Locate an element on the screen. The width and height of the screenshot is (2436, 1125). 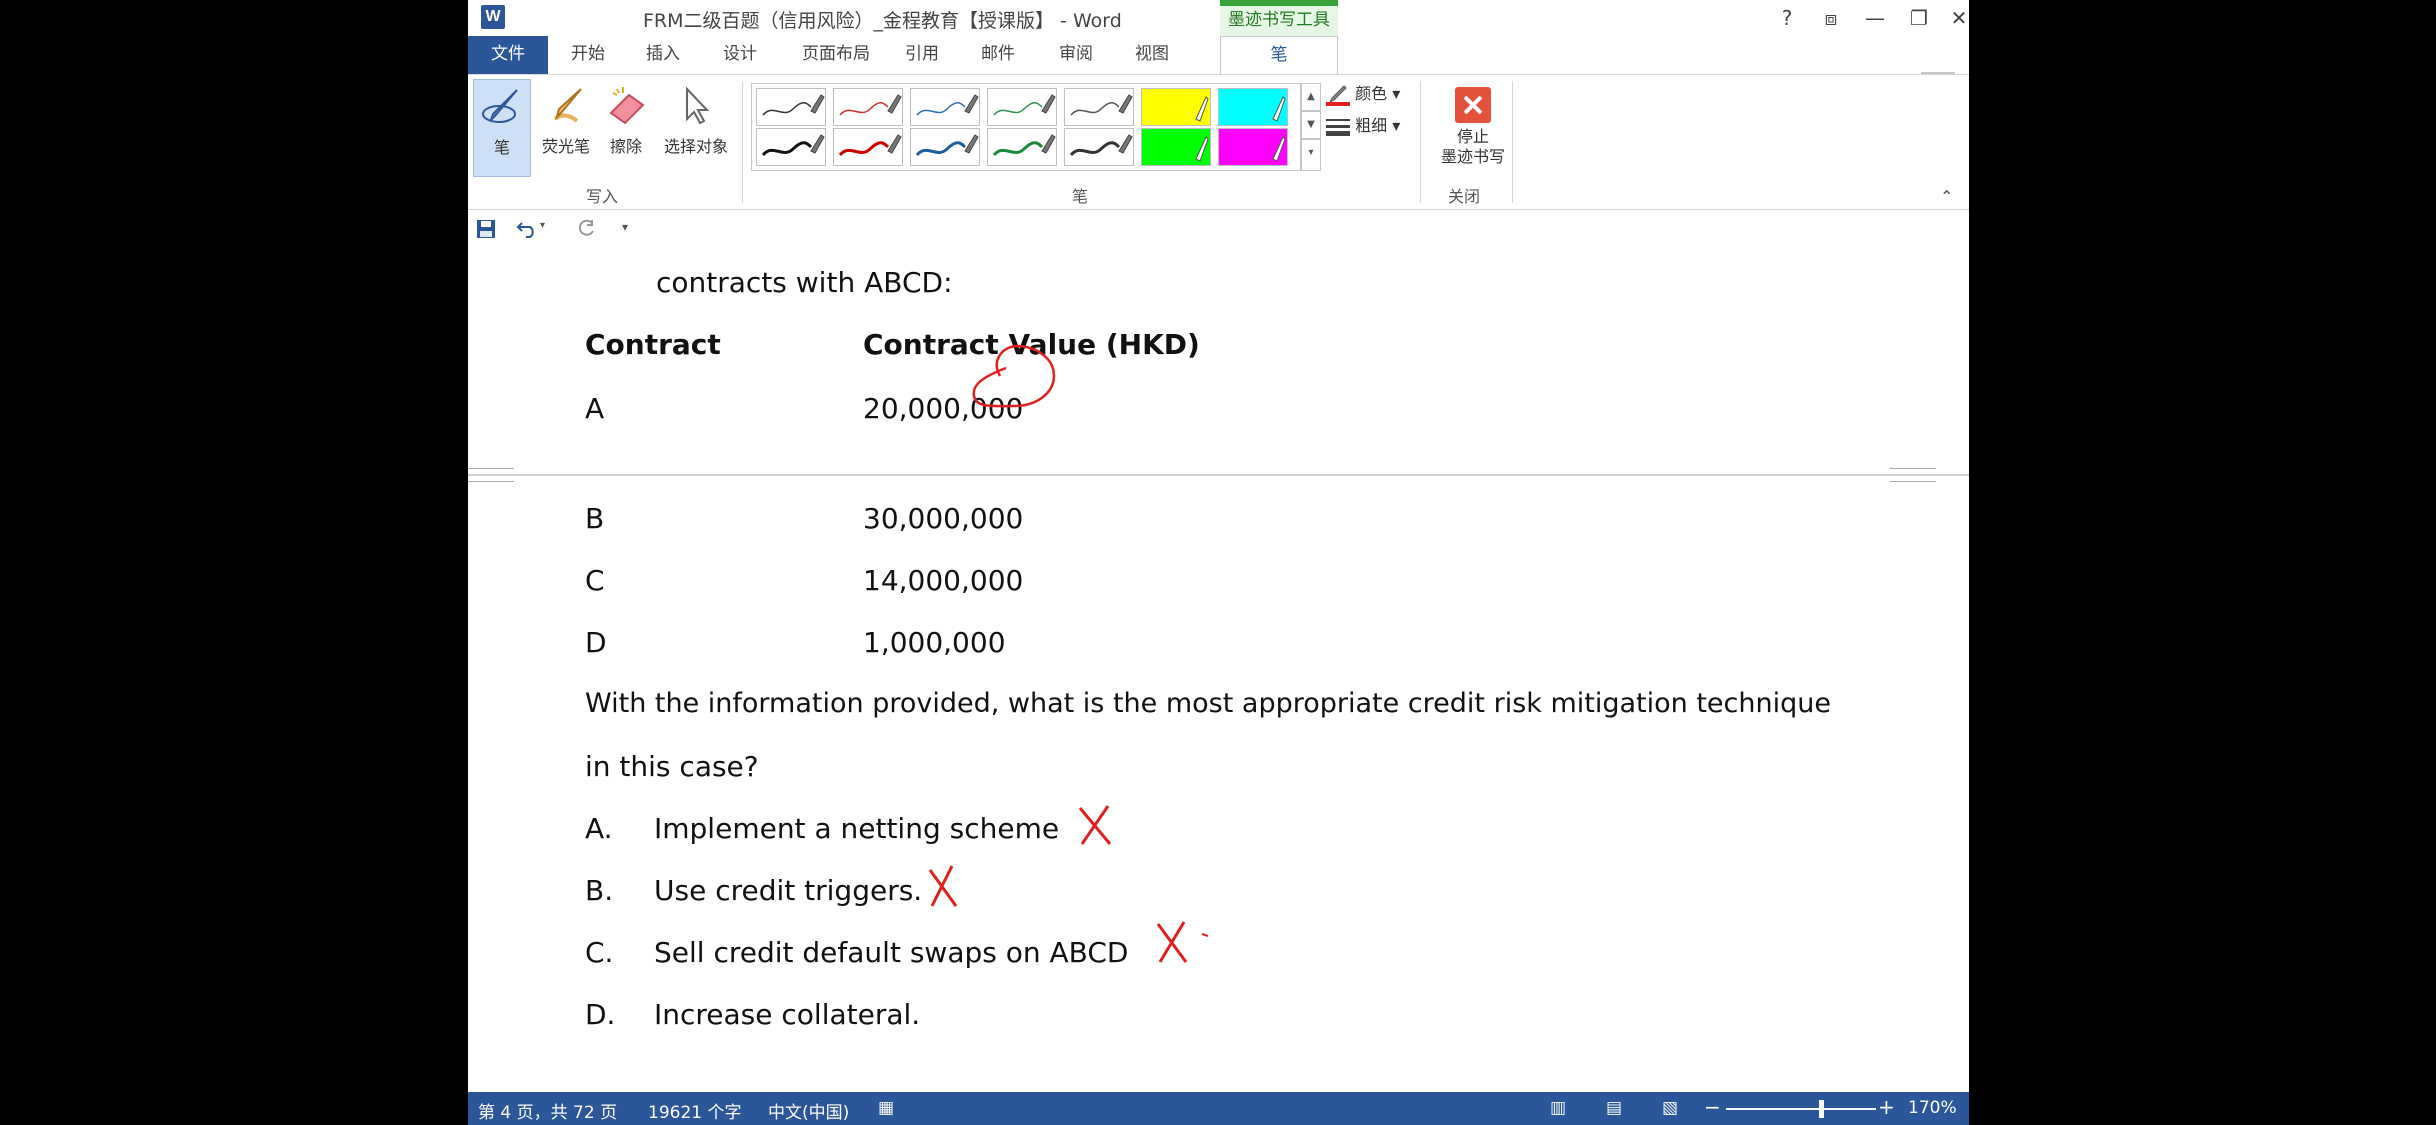
ribbon-tabs: 文件 开始 插入 设计 页面布局 引用 邮件 审阅 视图 笔 登录 is located at coordinates (1218, 71).